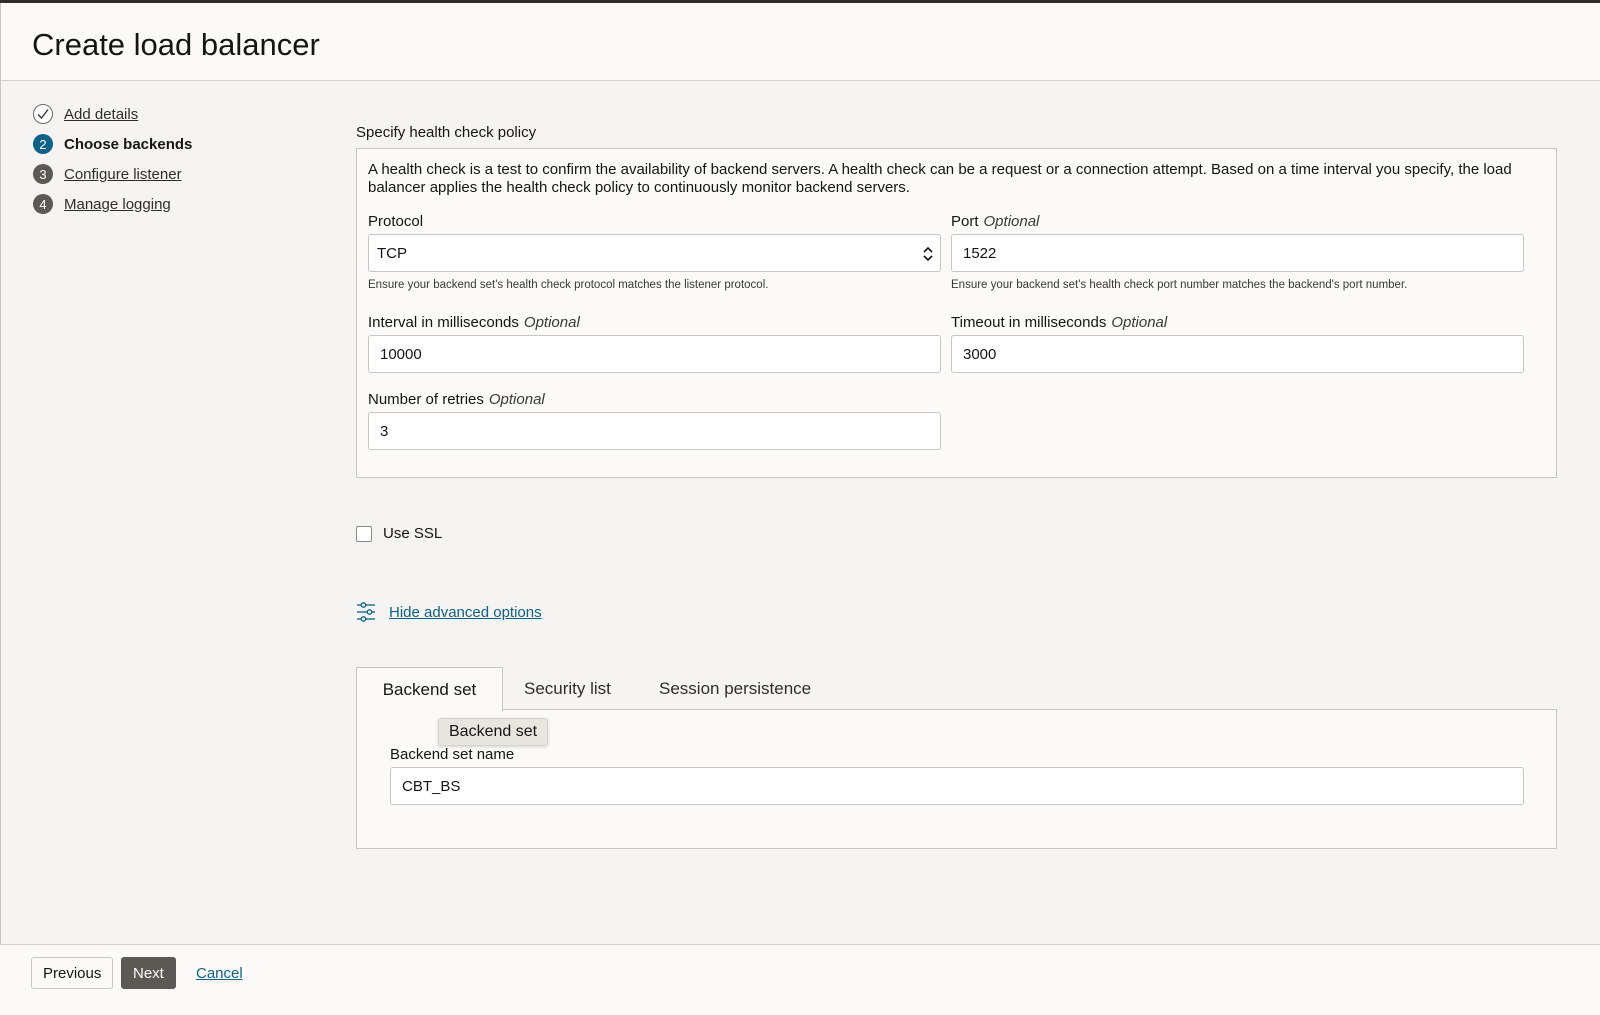  What do you see at coordinates (928, 254) in the screenshot?
I see `up-down-chevron-icon` at bounding box center [928, 254].